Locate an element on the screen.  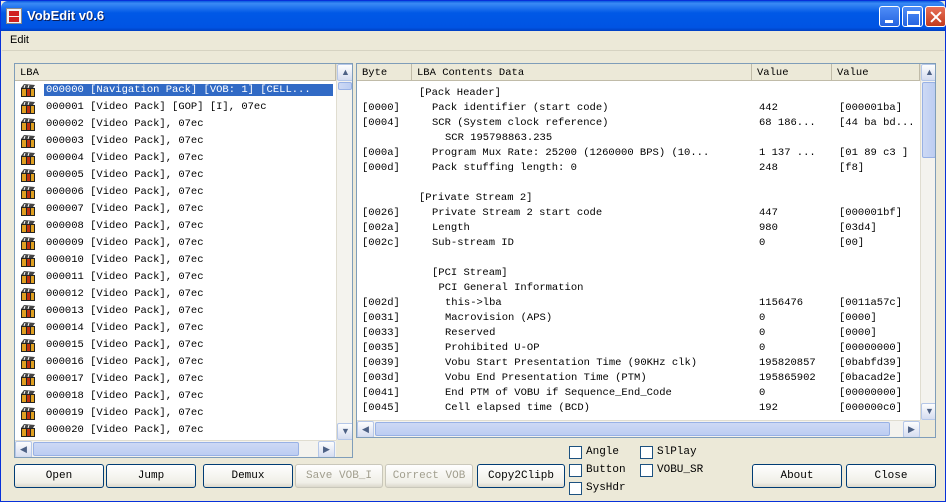
contents-row: [0035] Prohibited U-OP 0 [00000000] is located at coordinates (638, 347).